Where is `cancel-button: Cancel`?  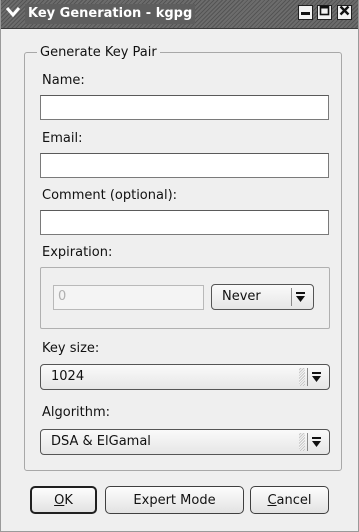 cancel-button: Cancel is located at coordinates (289, 500).